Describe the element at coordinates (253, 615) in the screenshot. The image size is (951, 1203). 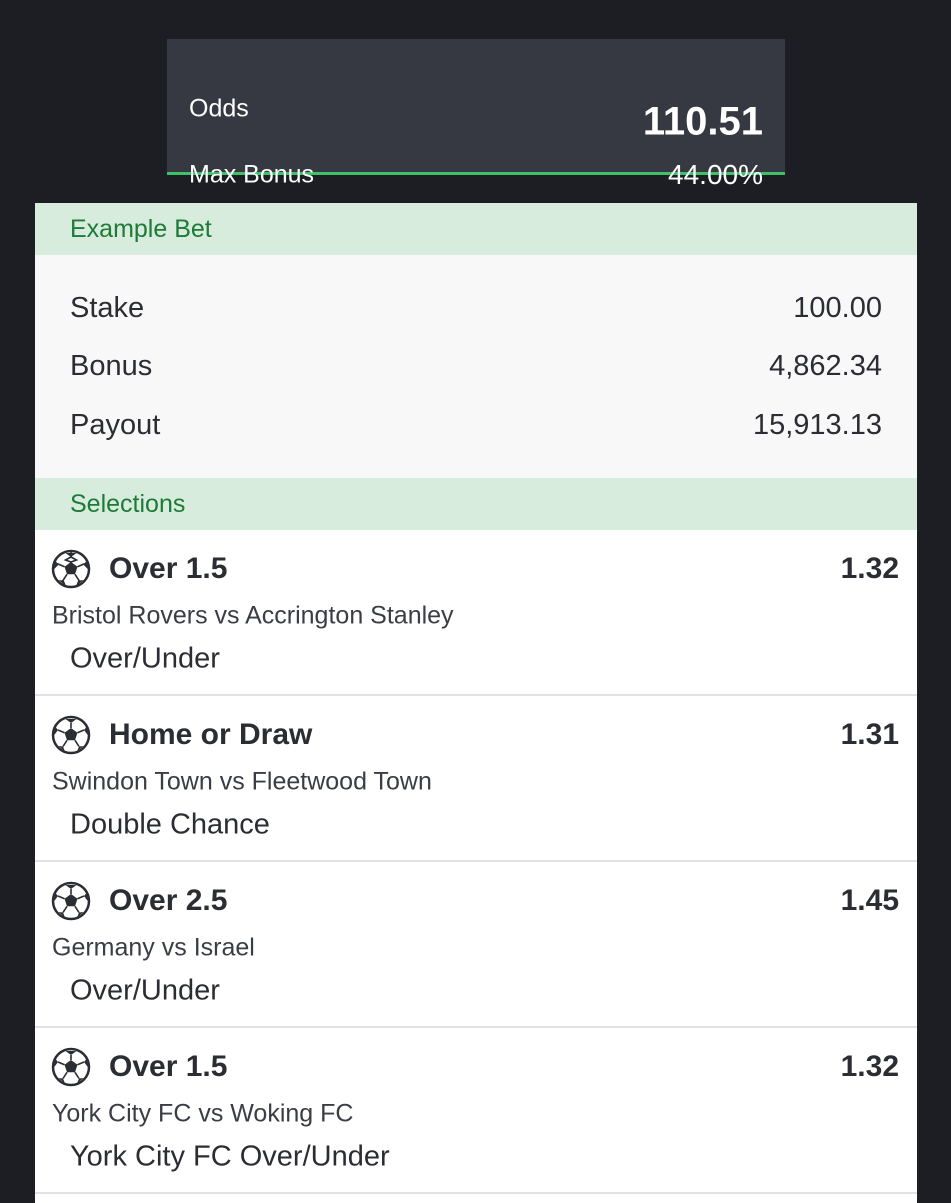
I see `selection-match: Bristol Rovers vs Accrington Stanley` at that location.